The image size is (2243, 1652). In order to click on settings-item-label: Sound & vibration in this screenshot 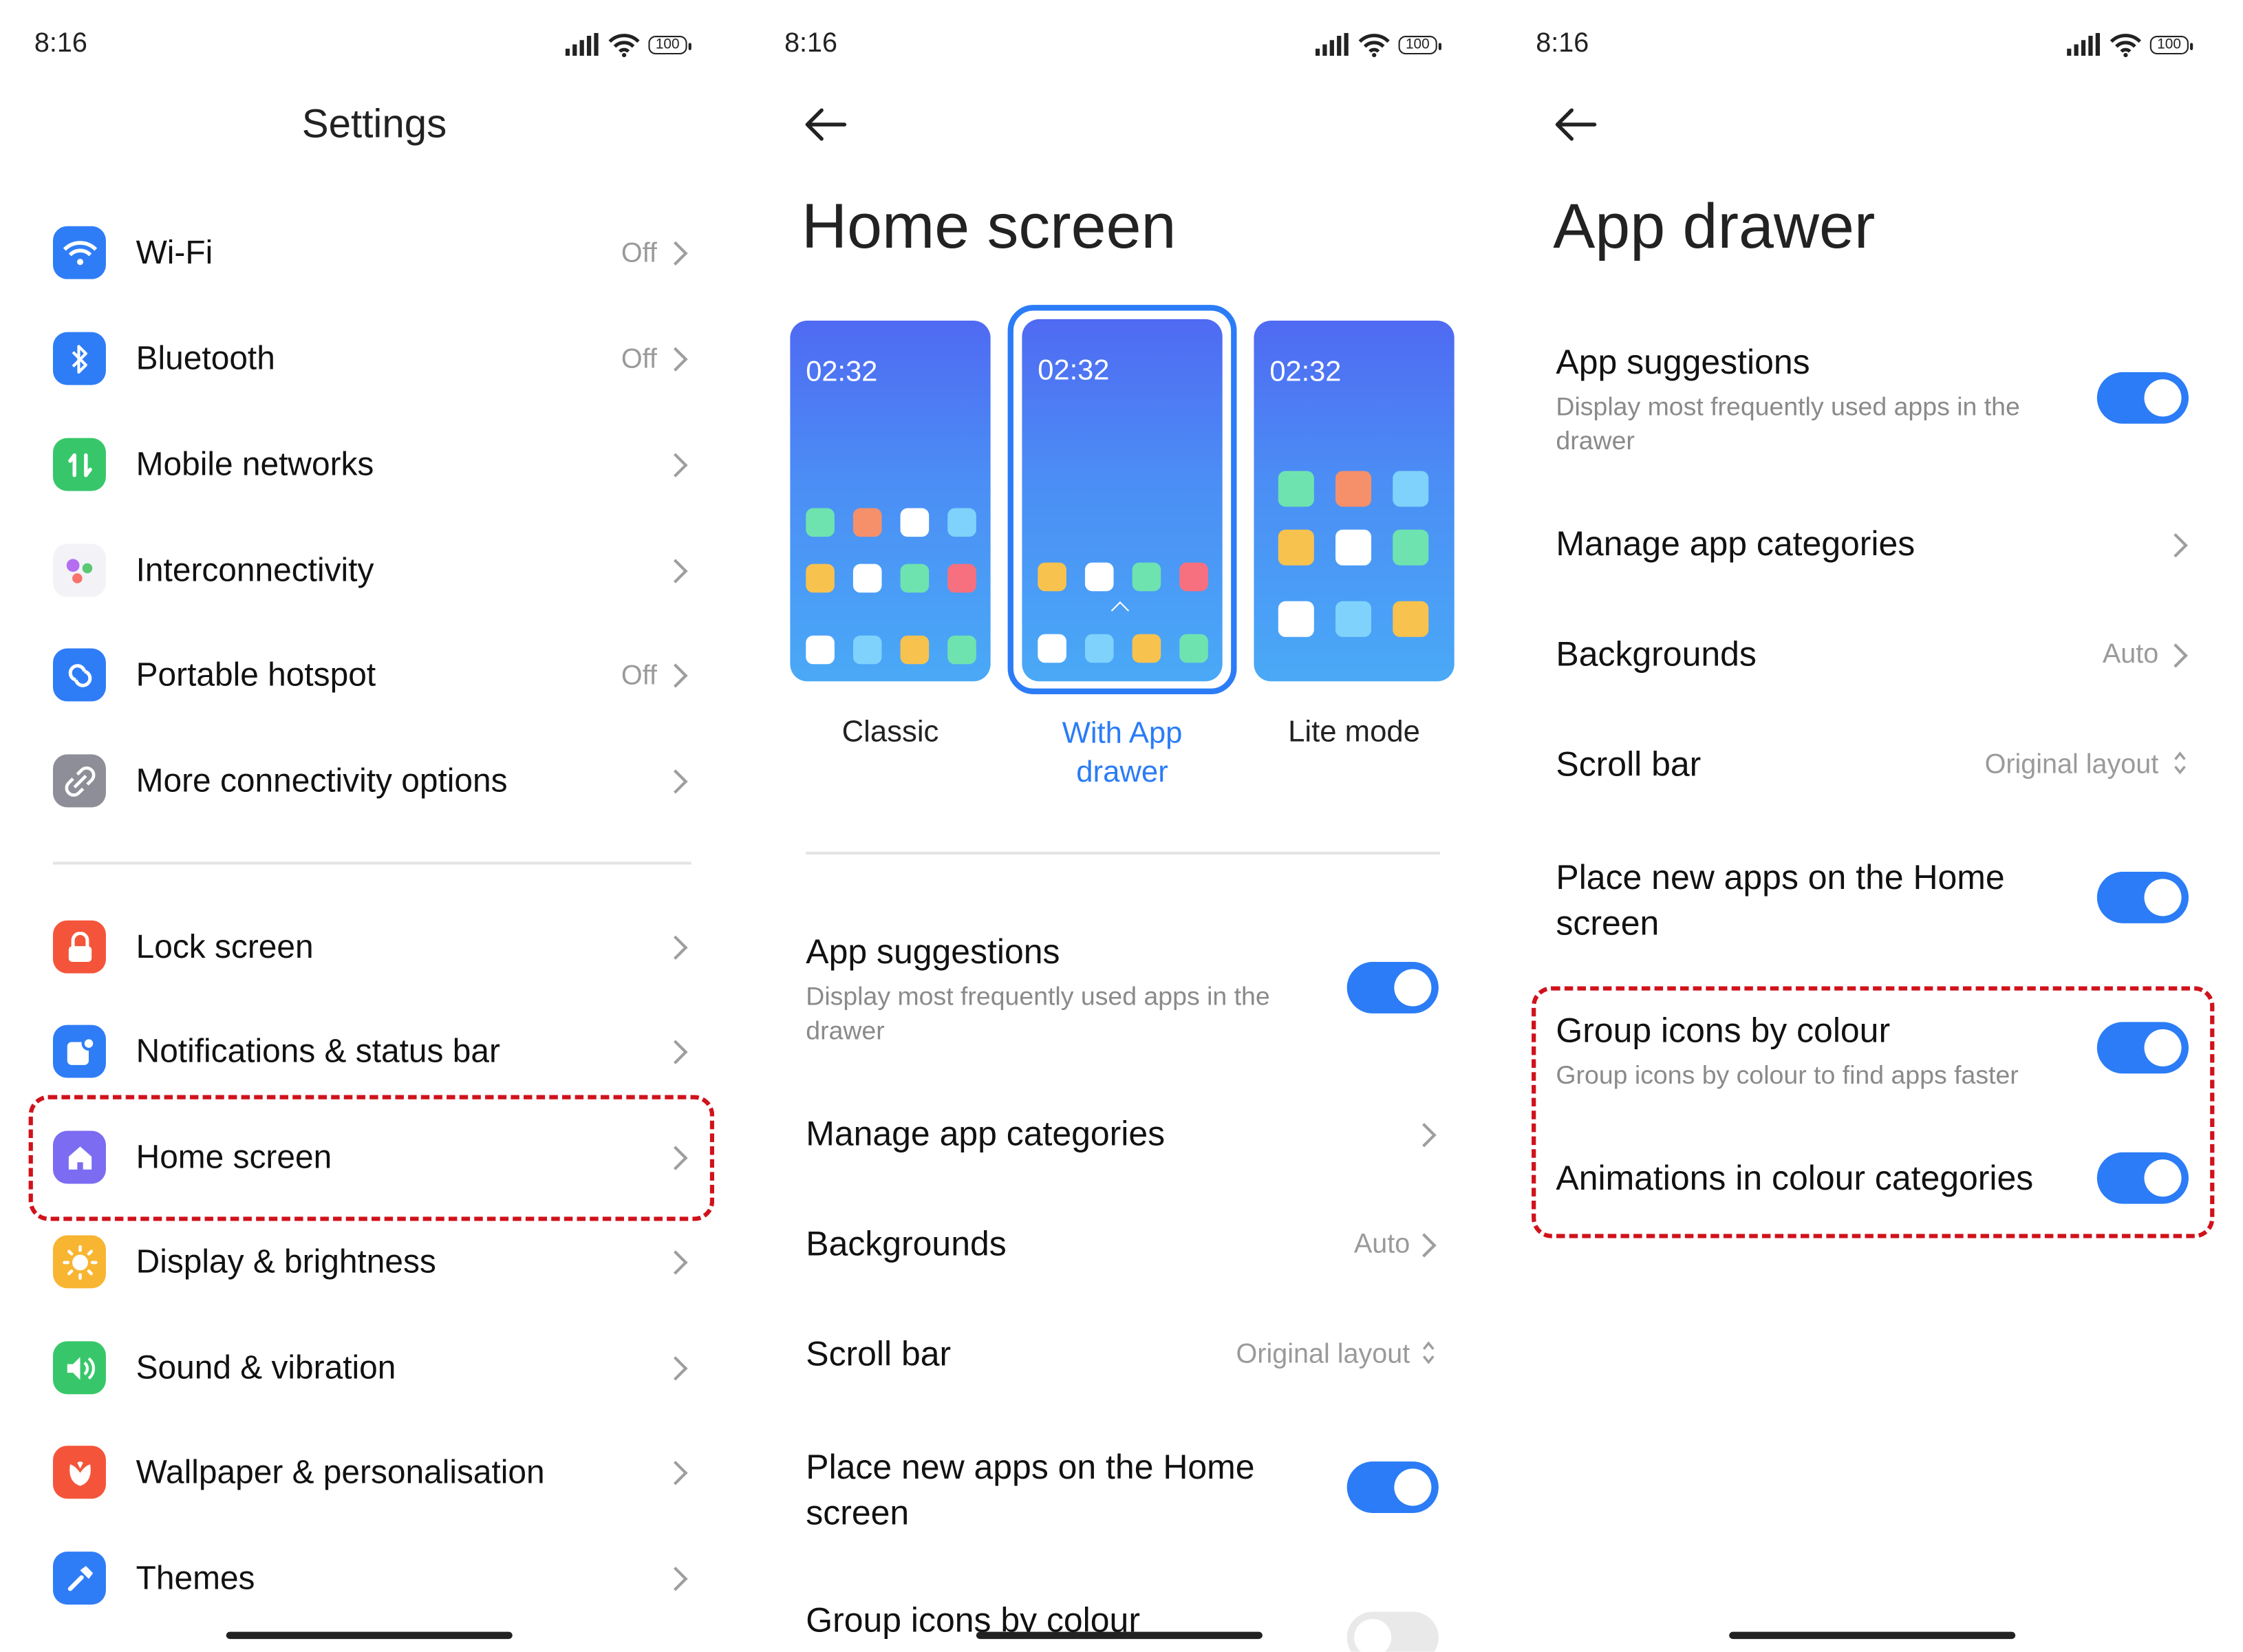, I will do `click(266, 1367)`.